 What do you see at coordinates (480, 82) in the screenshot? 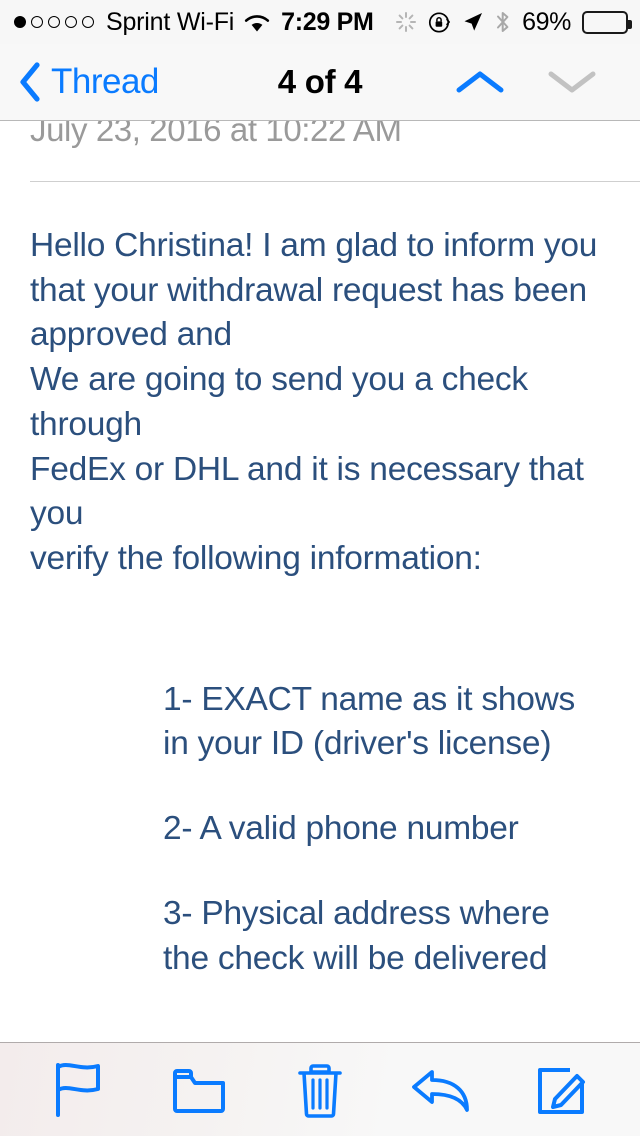
I see `previous-message-button` at bounding box center [480, 82].